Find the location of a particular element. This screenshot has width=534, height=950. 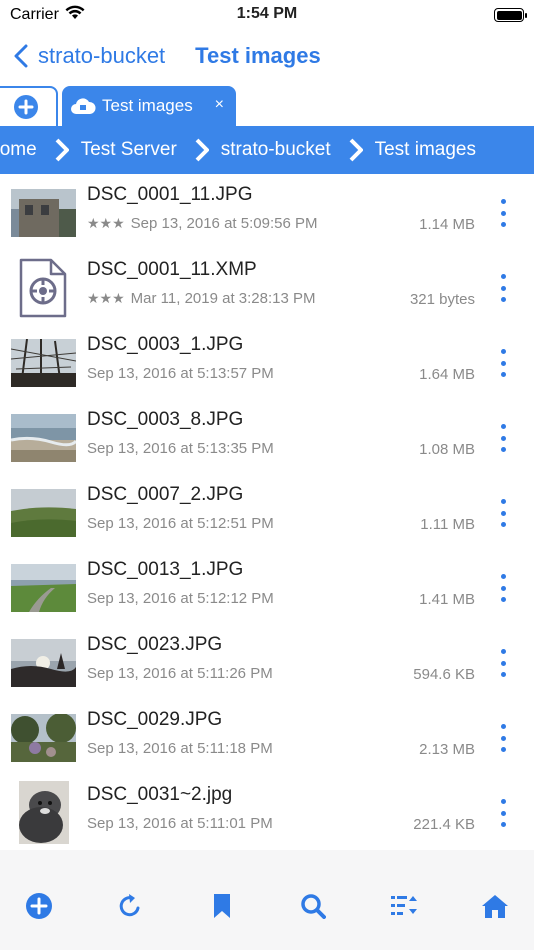

file-date: Sep 13, 2016 at 5:13:57 PM is located at coordinates (180, 373).